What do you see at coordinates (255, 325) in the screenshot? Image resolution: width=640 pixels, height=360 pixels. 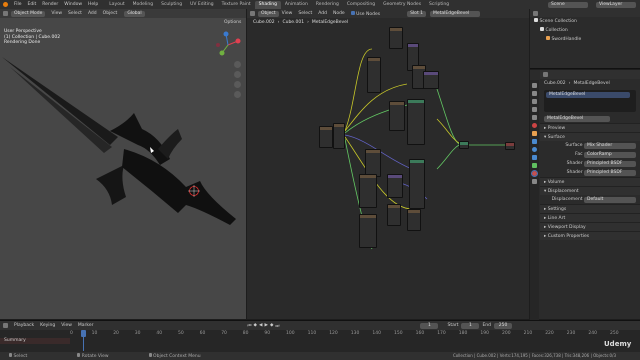 I see `prev-keyframe-icon: ◆` at bounding box center [255, 325].